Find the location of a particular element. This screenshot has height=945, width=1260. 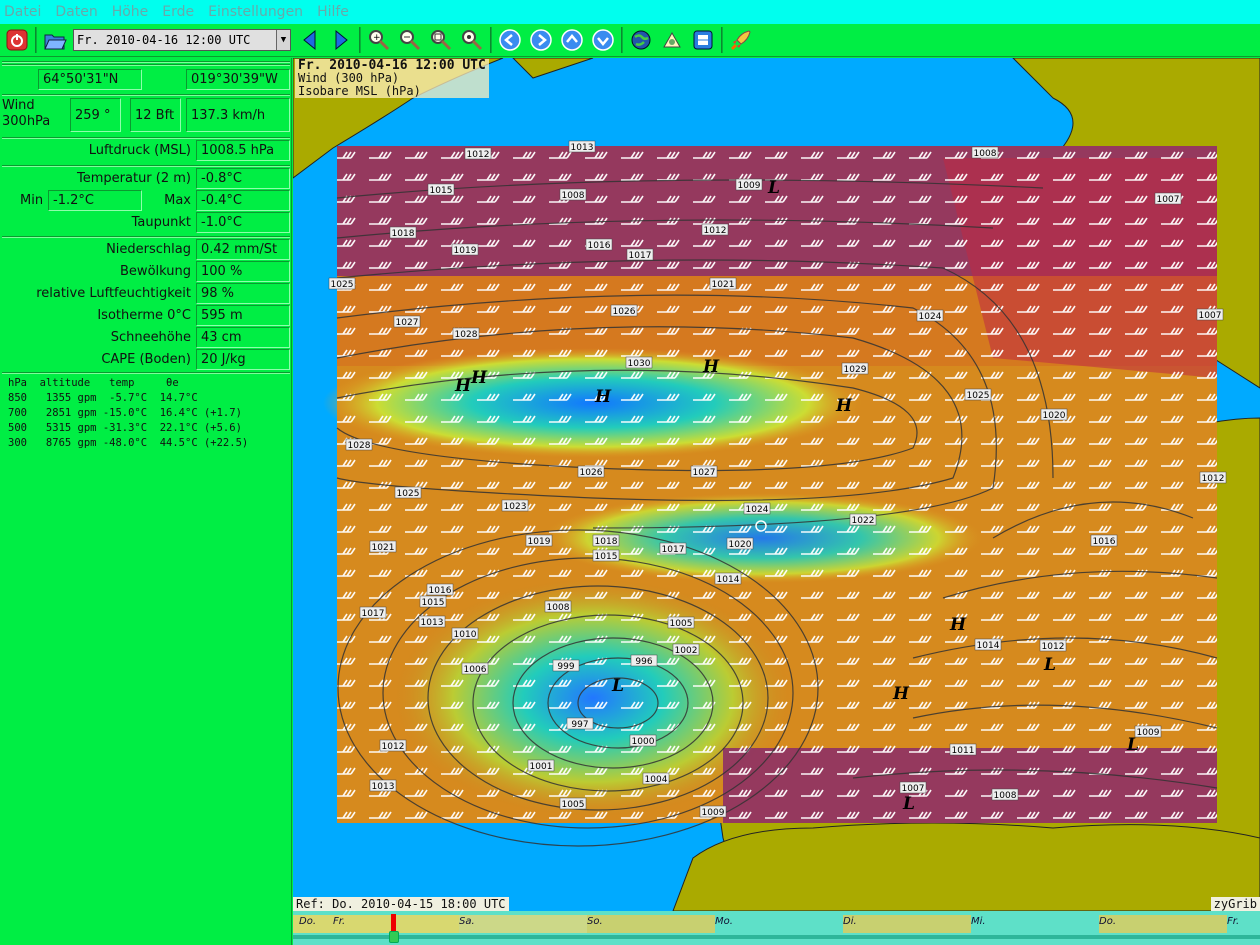

pan-down-button is located at coordinates (603, 40).